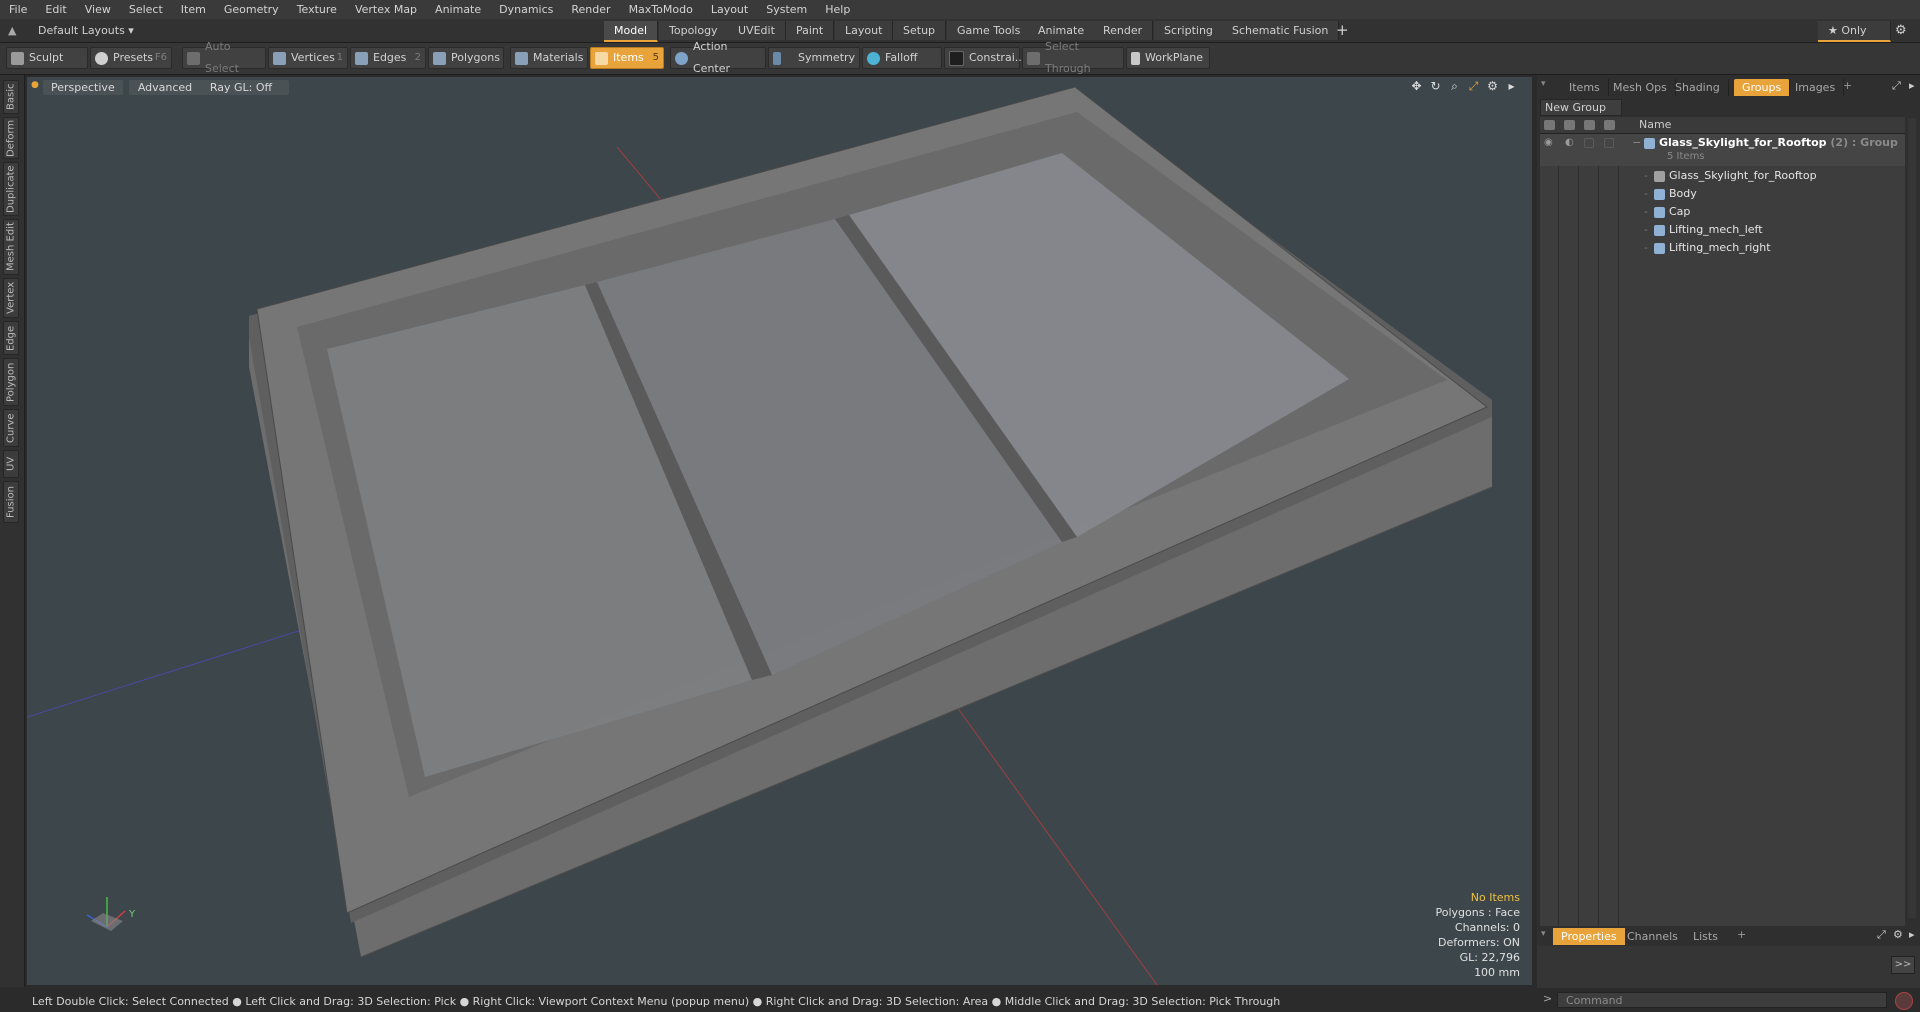 The image size is (1920, 1012). I want to click on move-view-icon: ✥, so click(1416, 86).